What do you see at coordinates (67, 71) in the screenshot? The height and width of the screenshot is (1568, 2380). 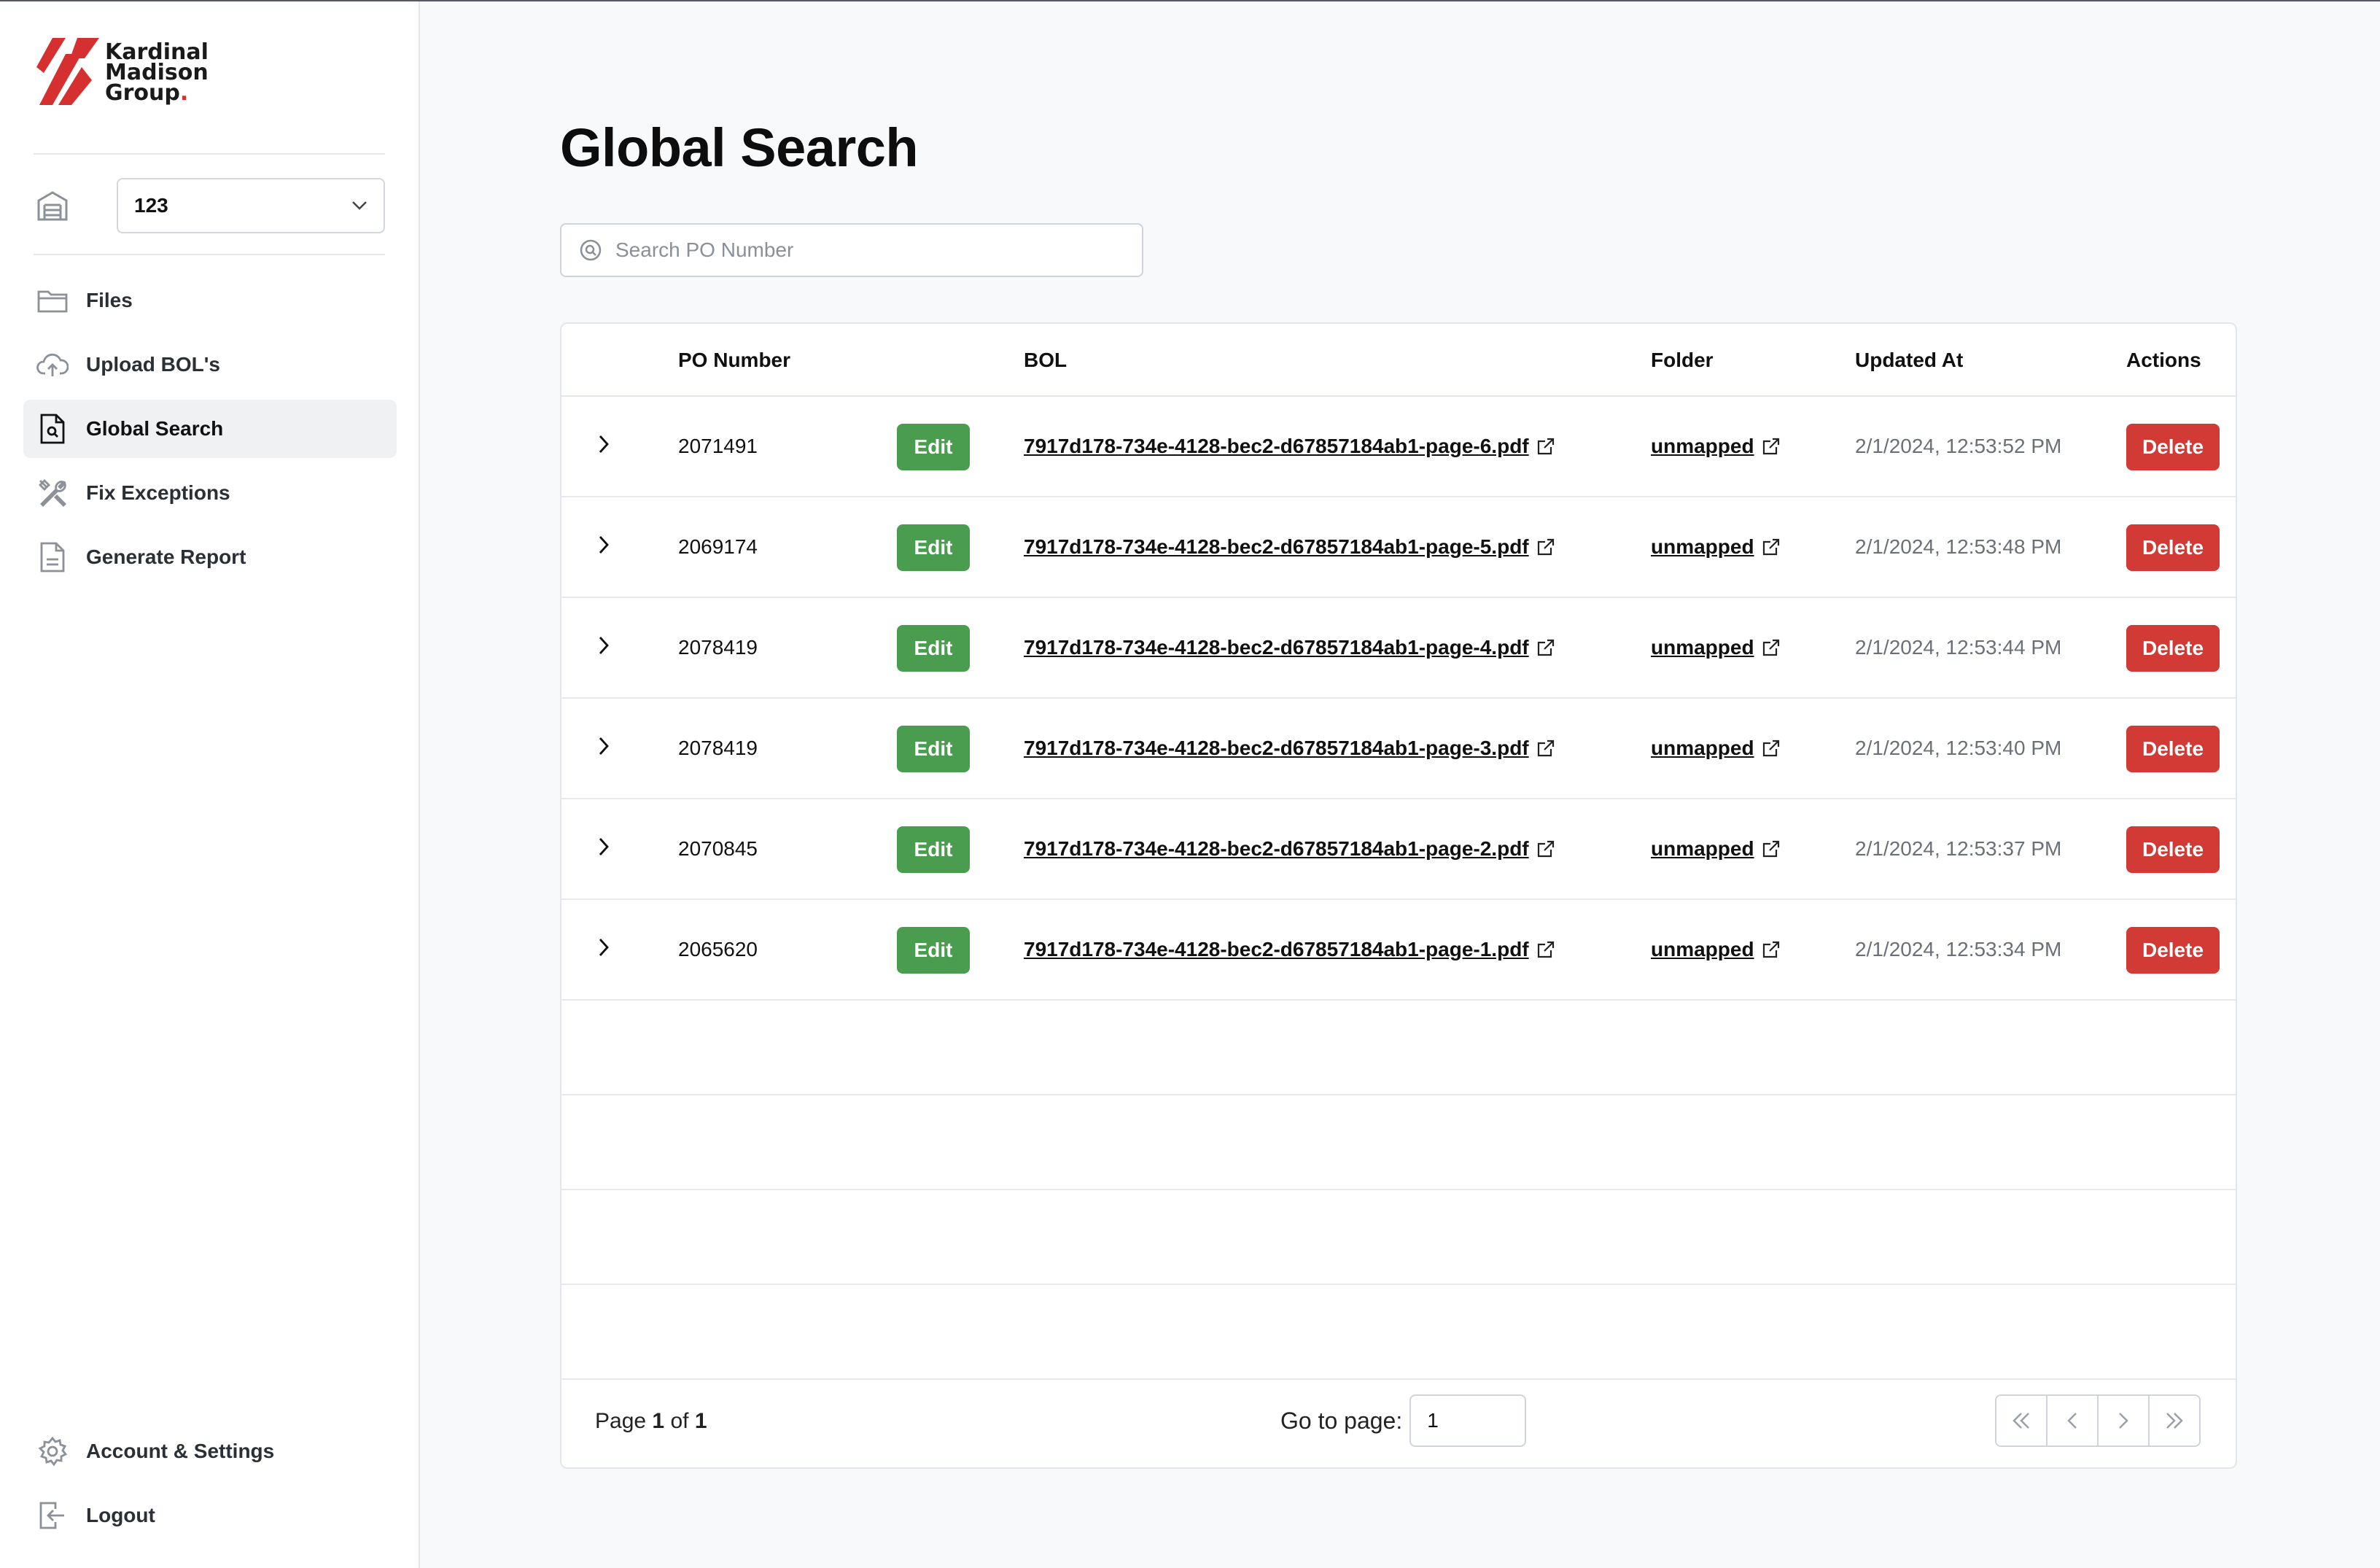 I see `logo-mark-icon` at bounding box center [67, 71].